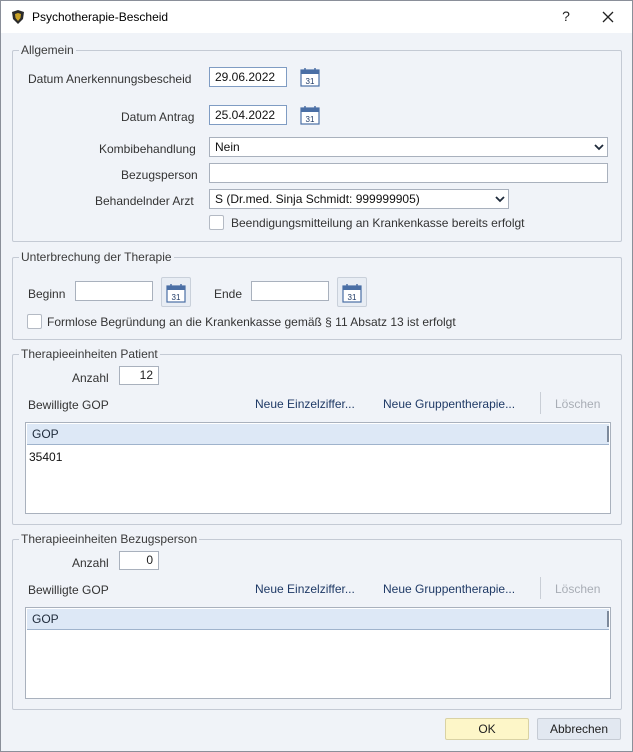 This screenshot has height=752, width=633. I want to click on abbrechen-button: Abbrechen, so click(579, 729).